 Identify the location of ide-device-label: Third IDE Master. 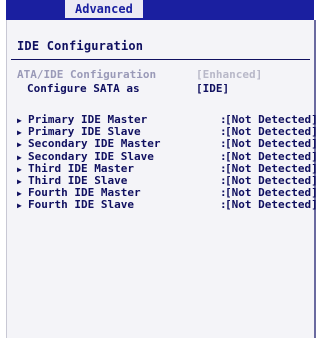
(81, 168).